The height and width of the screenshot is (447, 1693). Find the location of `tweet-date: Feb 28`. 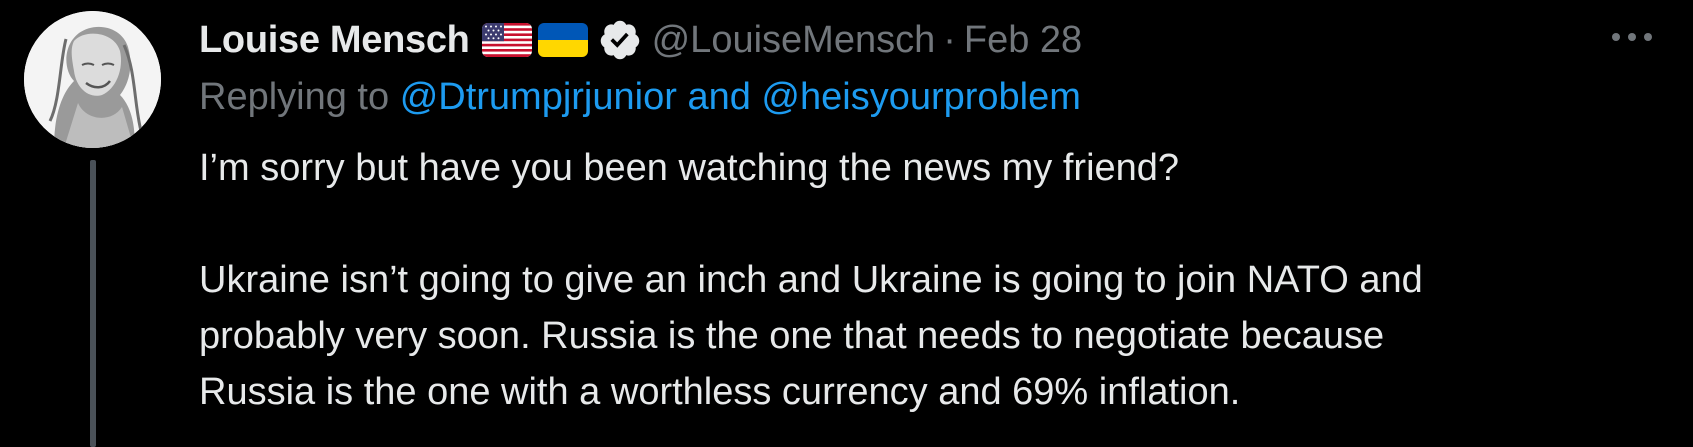

tweet-date: Feb 28 is located at coordinates (1023, 40).